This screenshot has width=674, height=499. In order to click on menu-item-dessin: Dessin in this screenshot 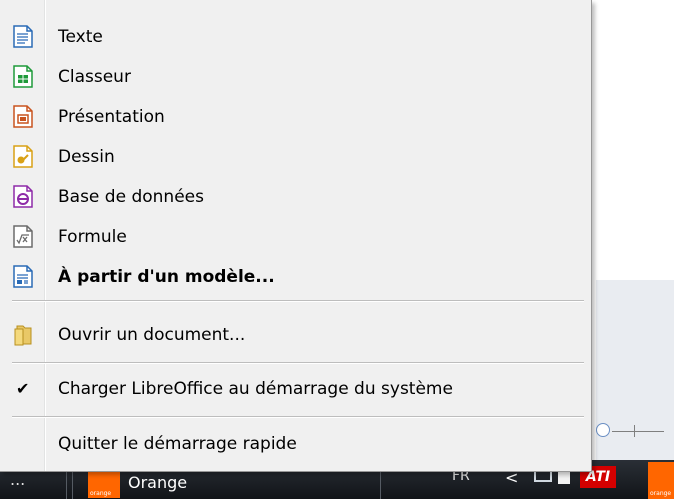, I will do `click(295, 157)`.